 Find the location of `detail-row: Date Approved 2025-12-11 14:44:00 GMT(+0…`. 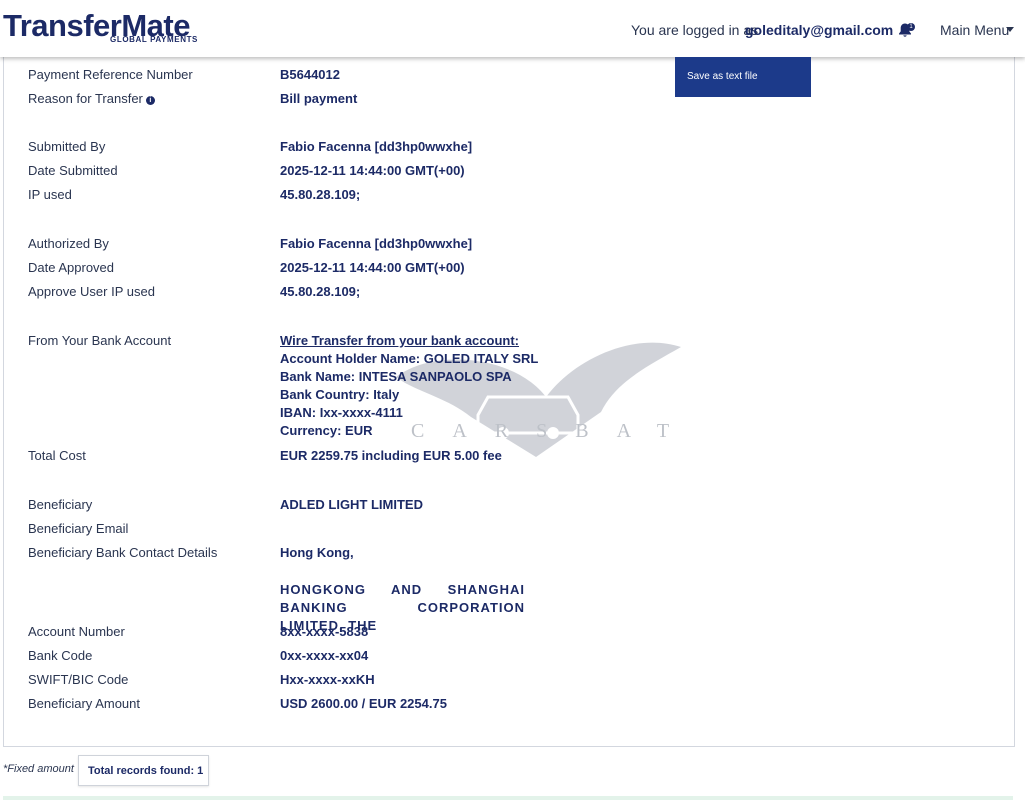

detail-row: Date Approved 2025-12-11 14:44:00 GMT(+0… is located at coordinates (509, 270).